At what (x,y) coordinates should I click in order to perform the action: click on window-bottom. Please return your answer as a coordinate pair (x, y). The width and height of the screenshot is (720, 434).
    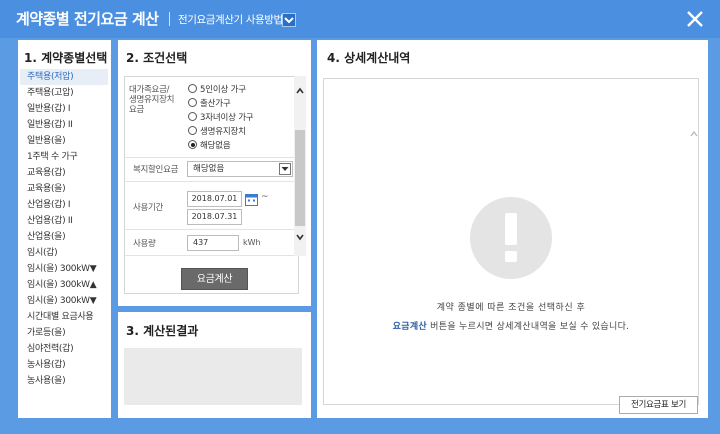
    Looking at the image, I should click on (360, 428).